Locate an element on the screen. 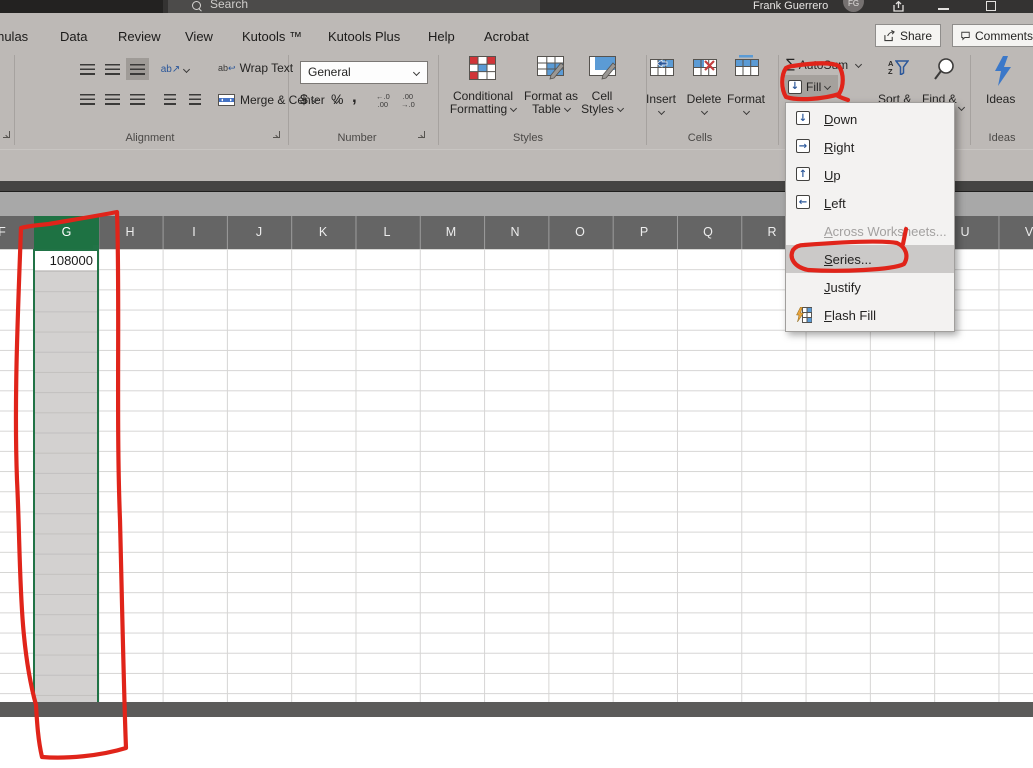 The height and width of the screenshot is (768, 1033). minimize-icon is located at coordinates (943, 9).